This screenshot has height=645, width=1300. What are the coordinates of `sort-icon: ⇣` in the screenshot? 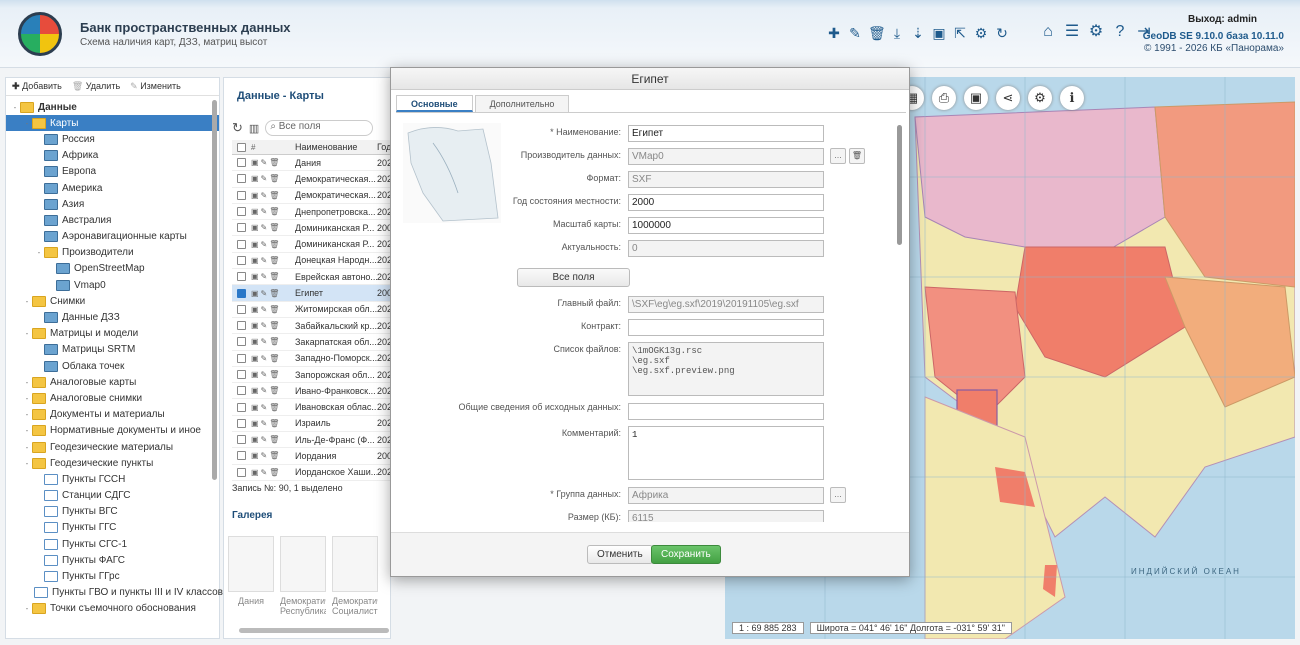 It's located at (918, 33).